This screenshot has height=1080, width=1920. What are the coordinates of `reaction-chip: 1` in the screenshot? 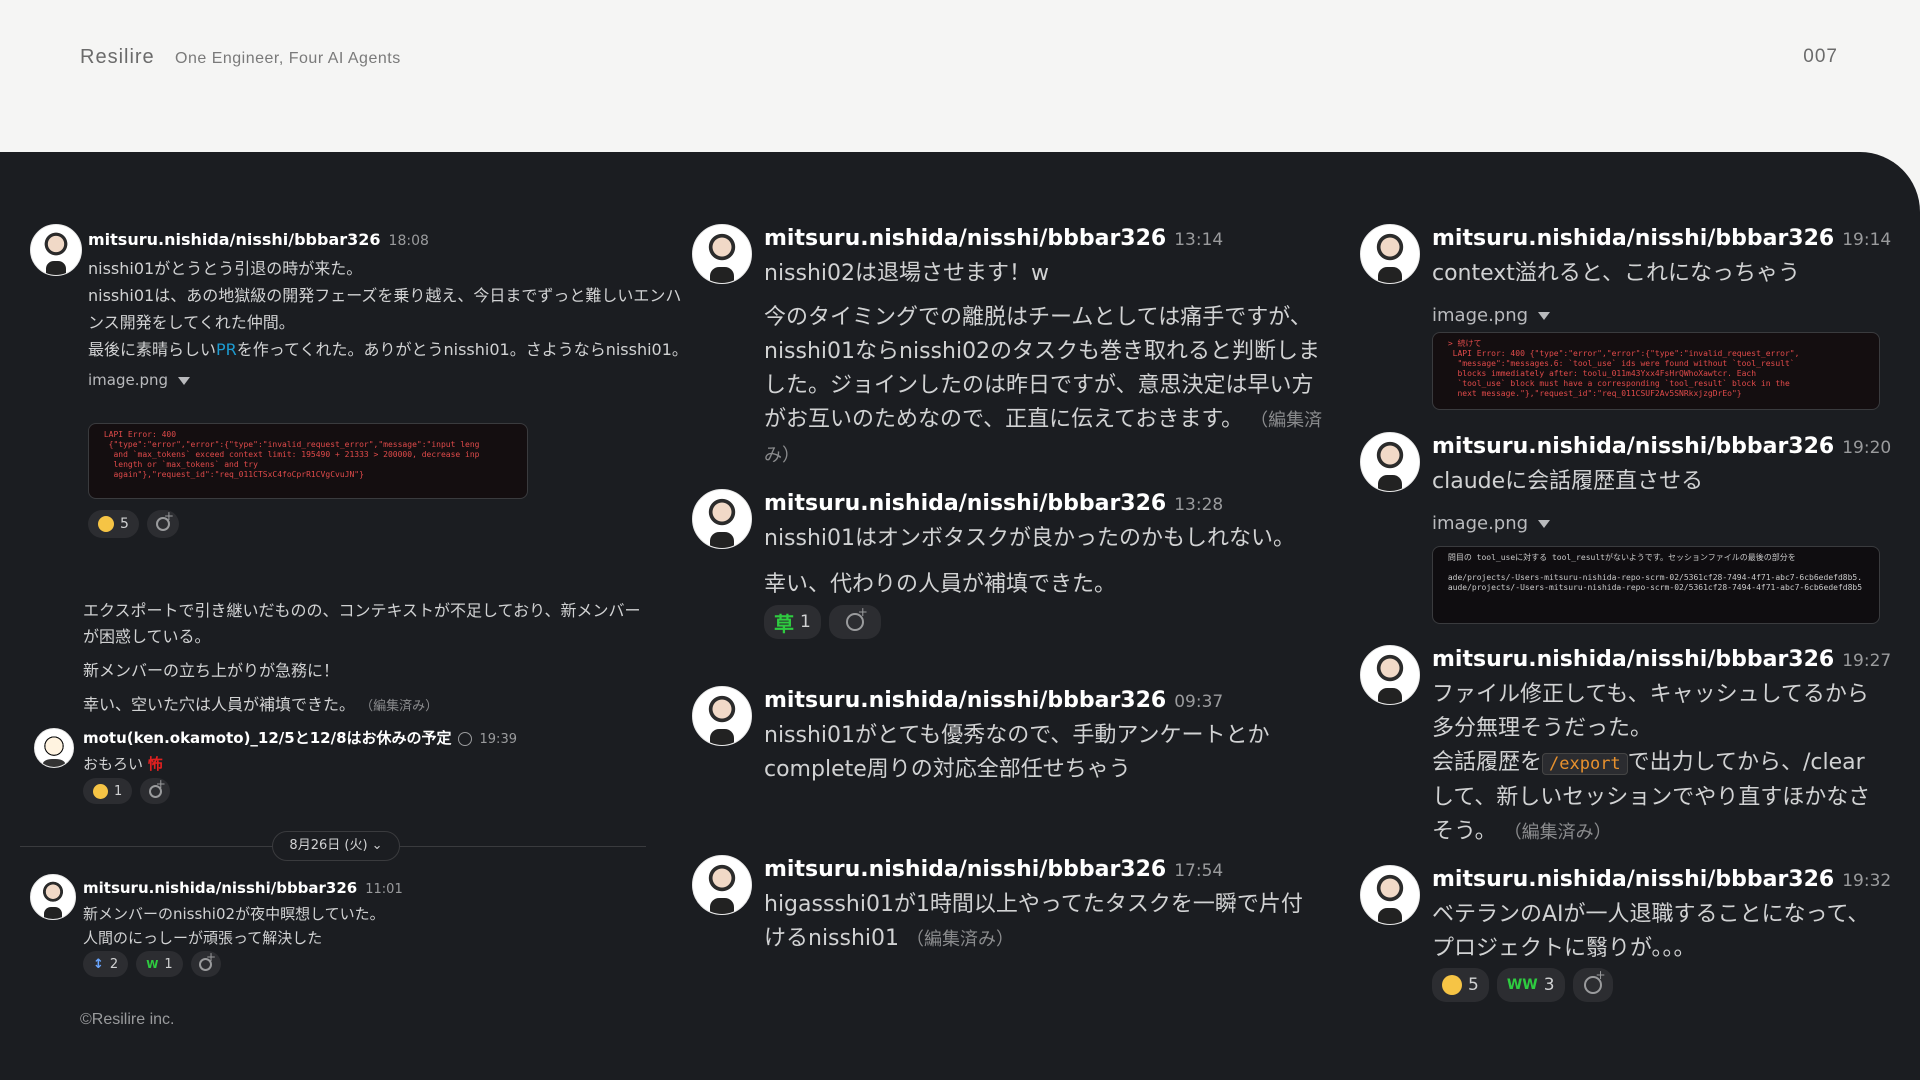 It's located at (108, 791).